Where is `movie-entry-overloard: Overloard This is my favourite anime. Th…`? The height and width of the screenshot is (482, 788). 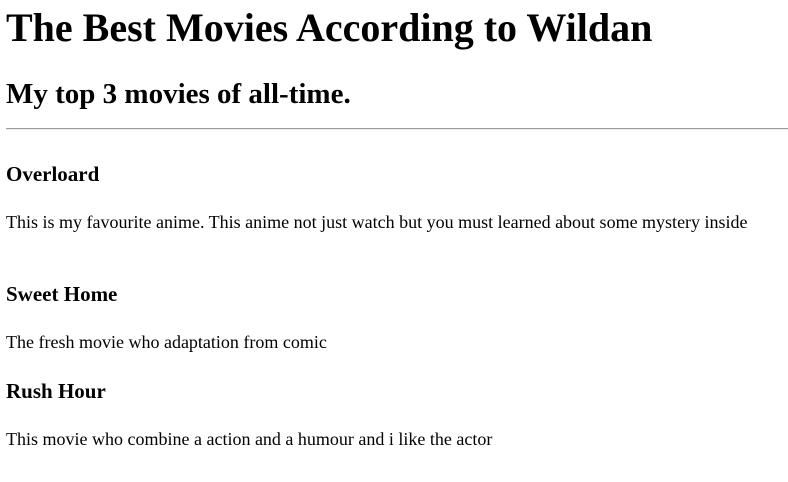 movie-entry-overloard: Overloard This is my favourite anime. Th… is located at coordinates (397, 198).